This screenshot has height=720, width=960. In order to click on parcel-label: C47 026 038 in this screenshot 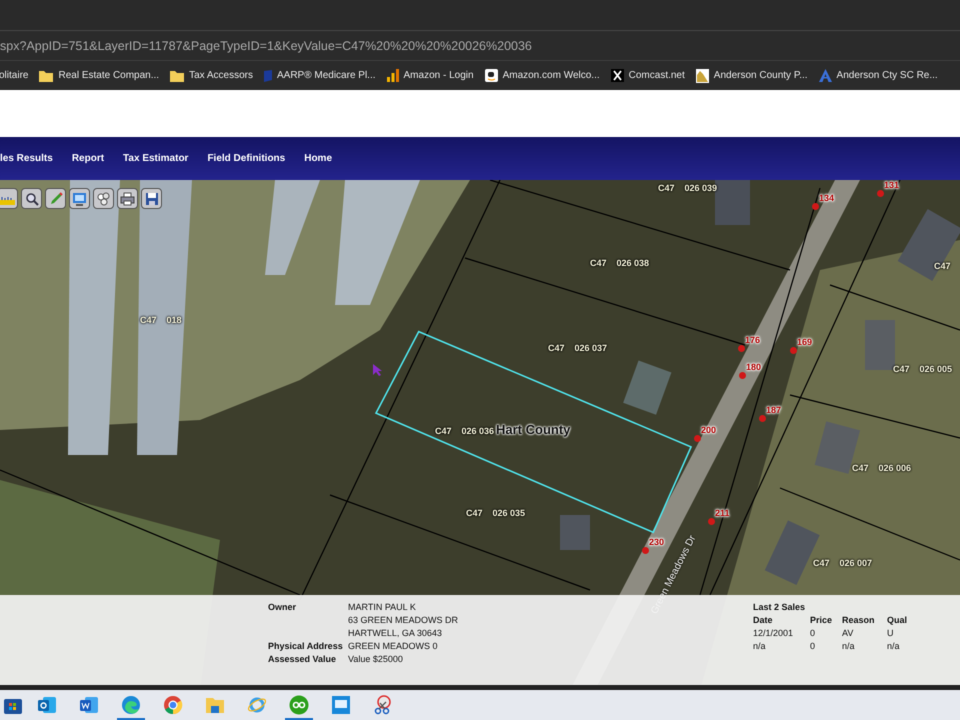, I will do `click(620, 263)`.